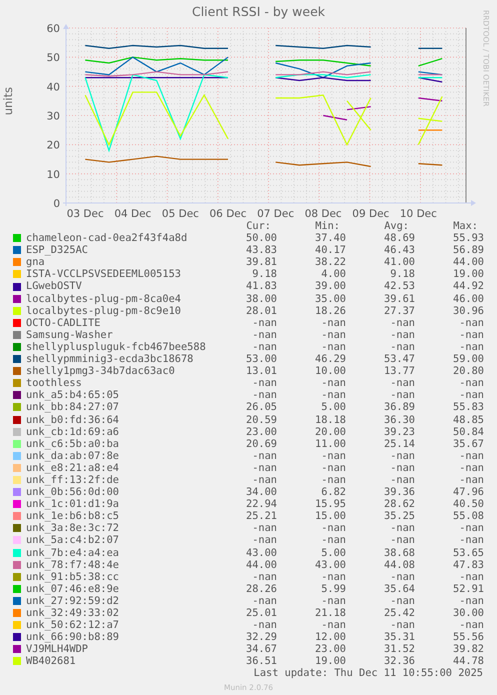  What do you see at coordinates (330, 516) in the screenshot?
I see `legend-value: 15.00` at bounding box center [330, 516].